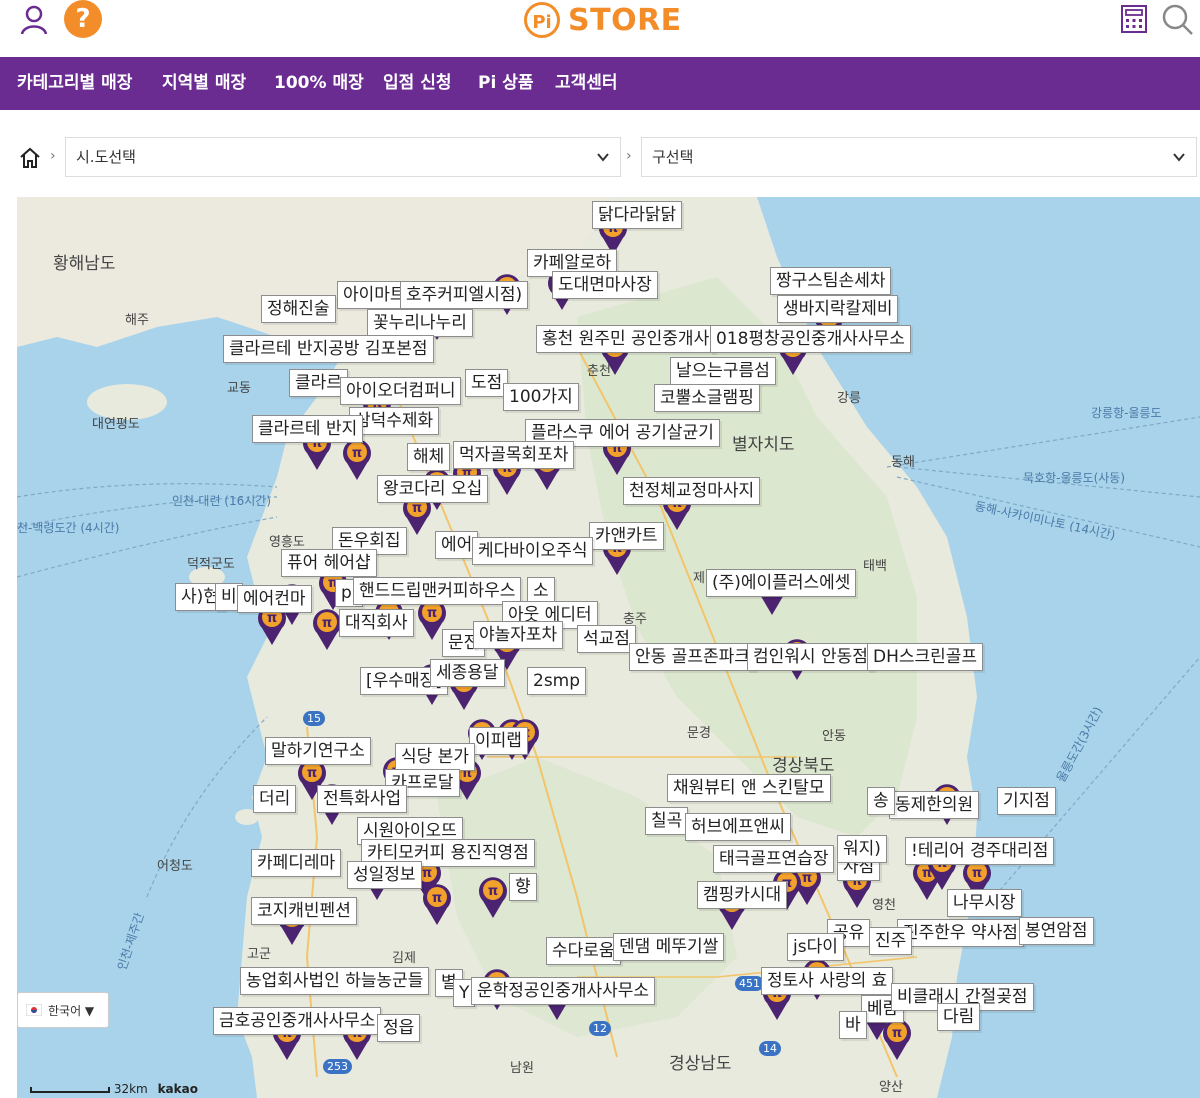 Image resolution: width=1200 pixels, height=1098 pixels. I want to click on store-label: 천정체교정마사지, so click(692, 491).